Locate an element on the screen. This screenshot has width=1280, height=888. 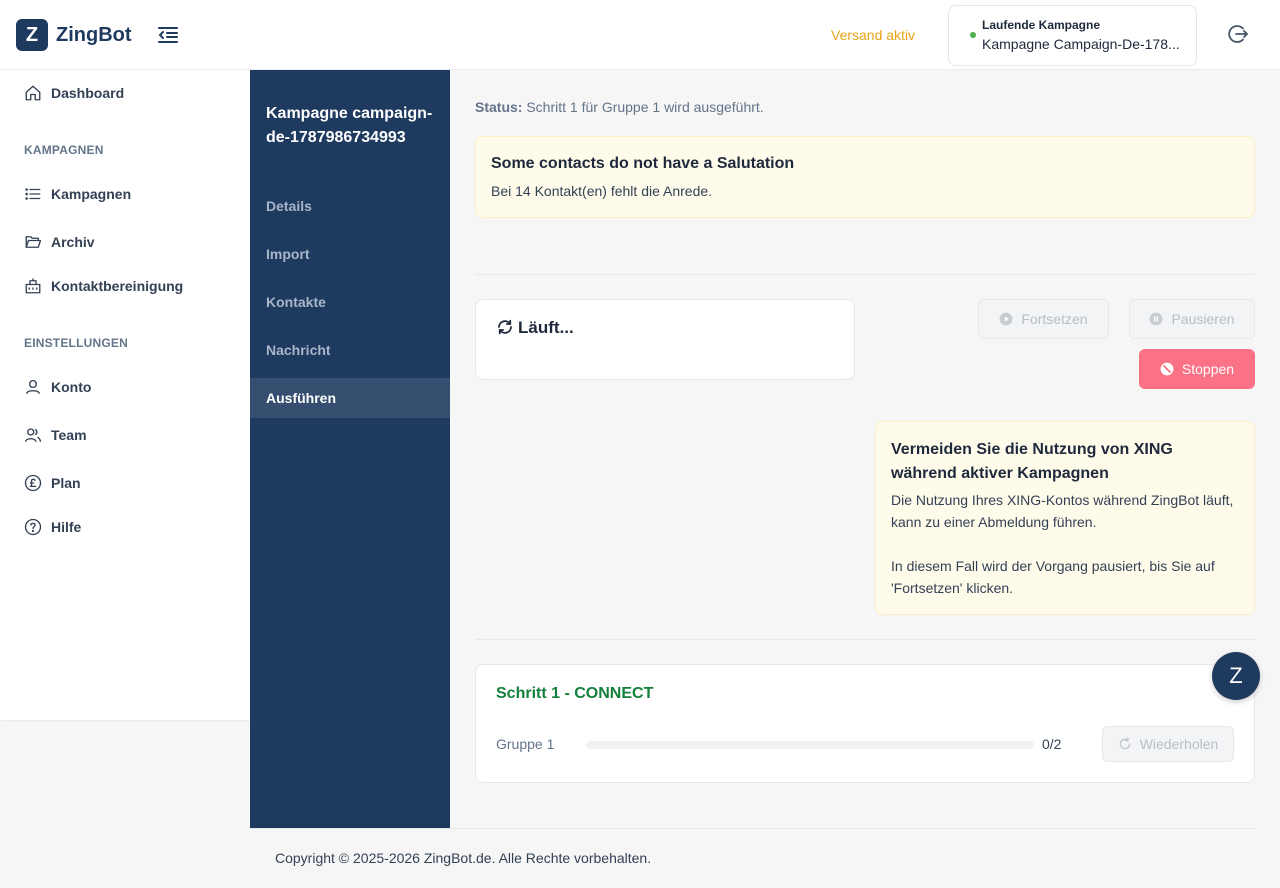
sidebar-item-campaigns: Kampagnen is located at coordinates (77, 194).